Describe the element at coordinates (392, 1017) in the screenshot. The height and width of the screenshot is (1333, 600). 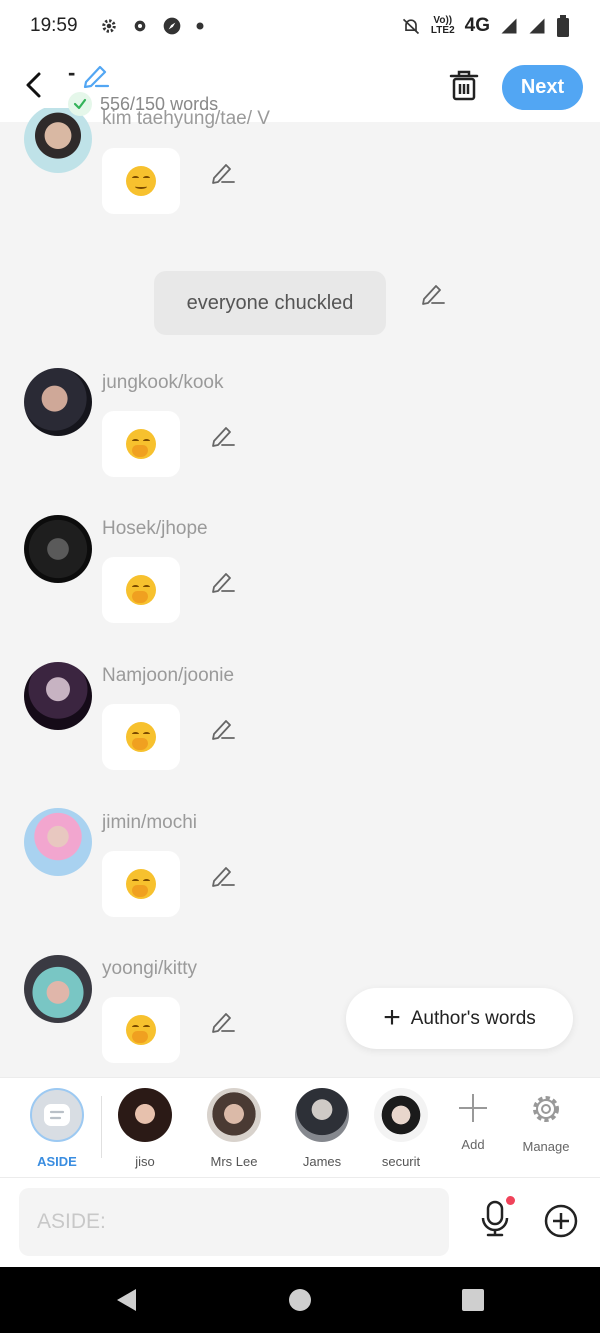
I see `plus-icon: +` at that location.